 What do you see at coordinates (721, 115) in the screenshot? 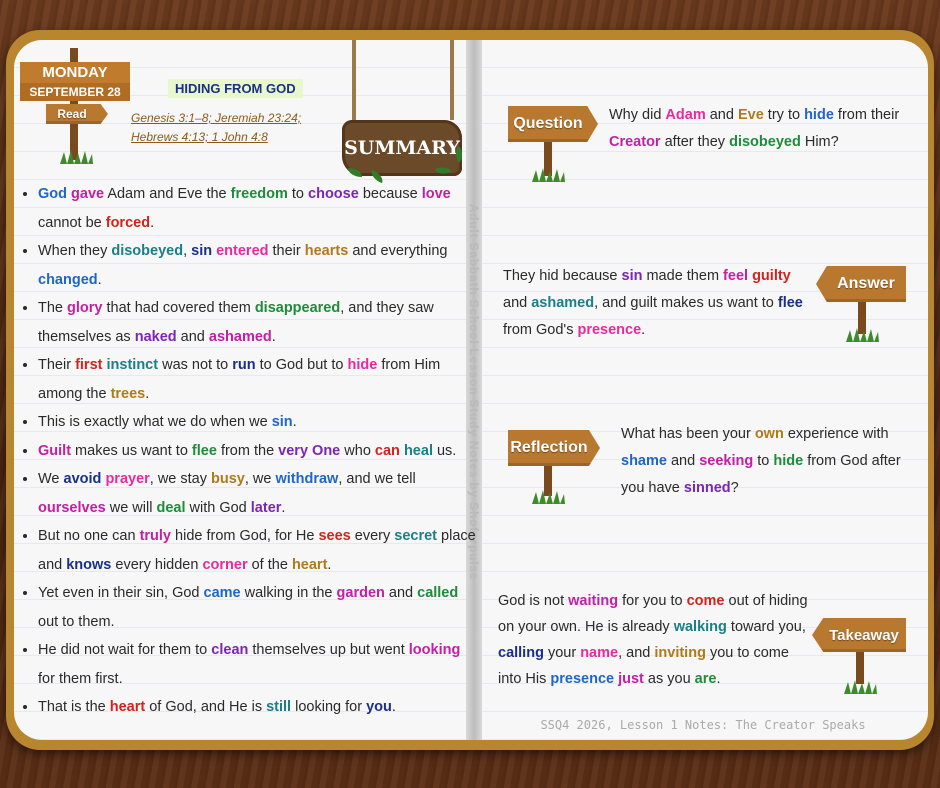
I see `text-run: and` at bounding box center [721, 115].